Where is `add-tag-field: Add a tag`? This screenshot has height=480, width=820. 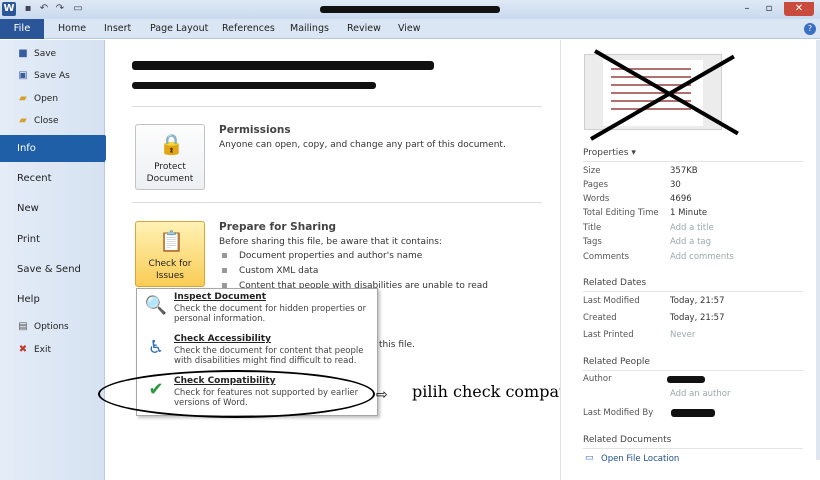 add-tag-field: Add a tag is located at coordinates (690, 242).